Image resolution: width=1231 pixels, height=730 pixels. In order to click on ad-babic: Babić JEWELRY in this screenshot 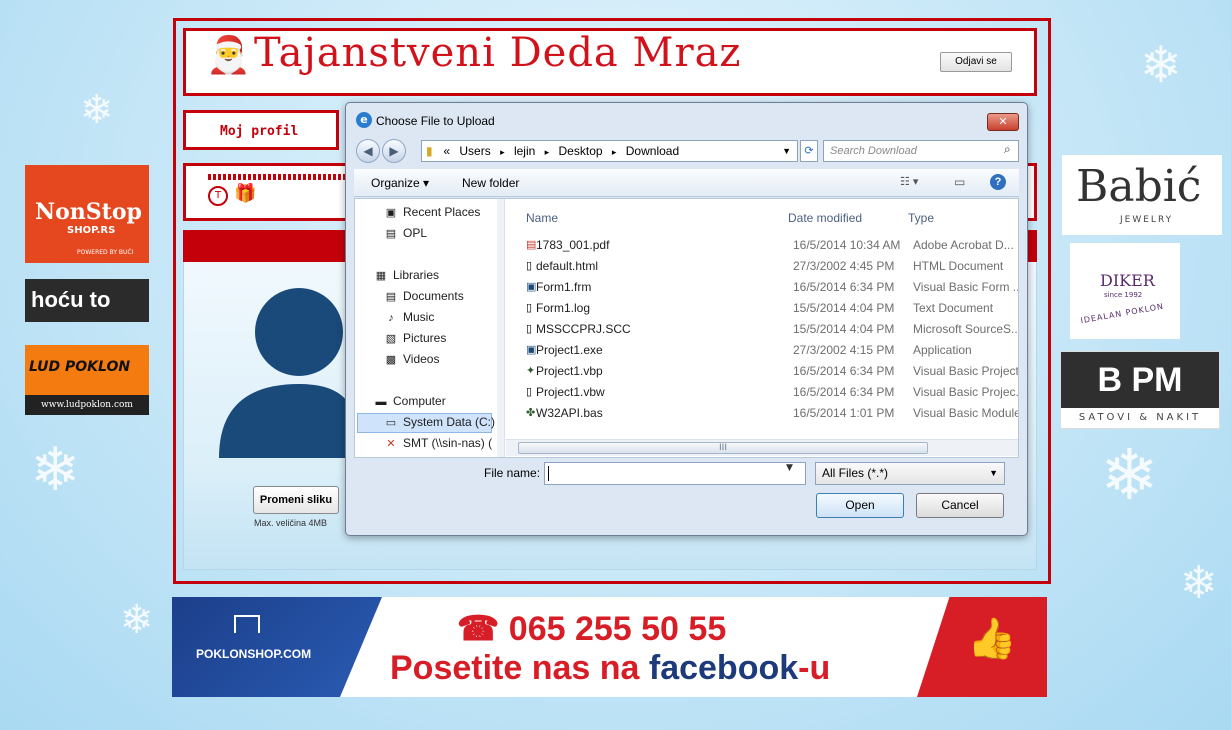, I will do `click(1142, 195)`.